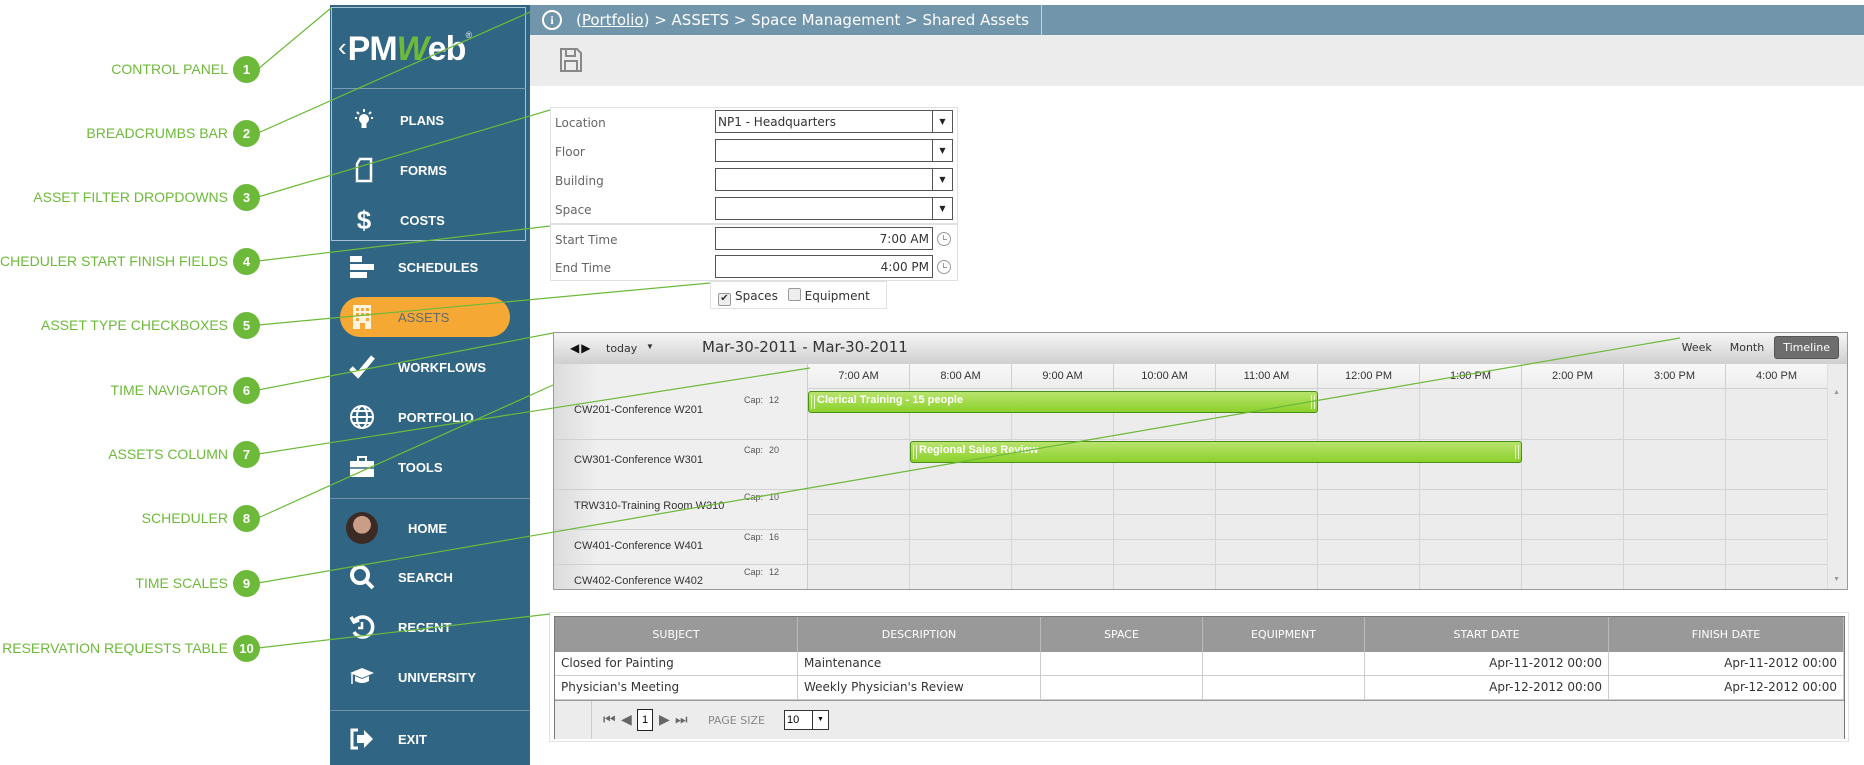  I want to click on pmweb-logo: ‹PMWeb®, so click(405, 49).